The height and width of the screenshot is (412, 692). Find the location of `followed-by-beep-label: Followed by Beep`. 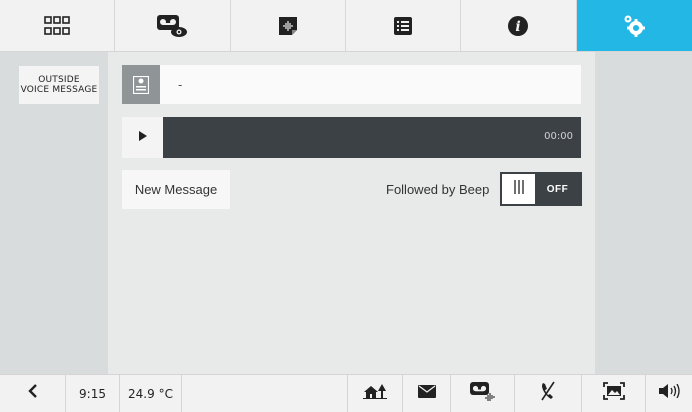

followed-by-beep-label: Followed by Beep is located at coordinates (438, 189).